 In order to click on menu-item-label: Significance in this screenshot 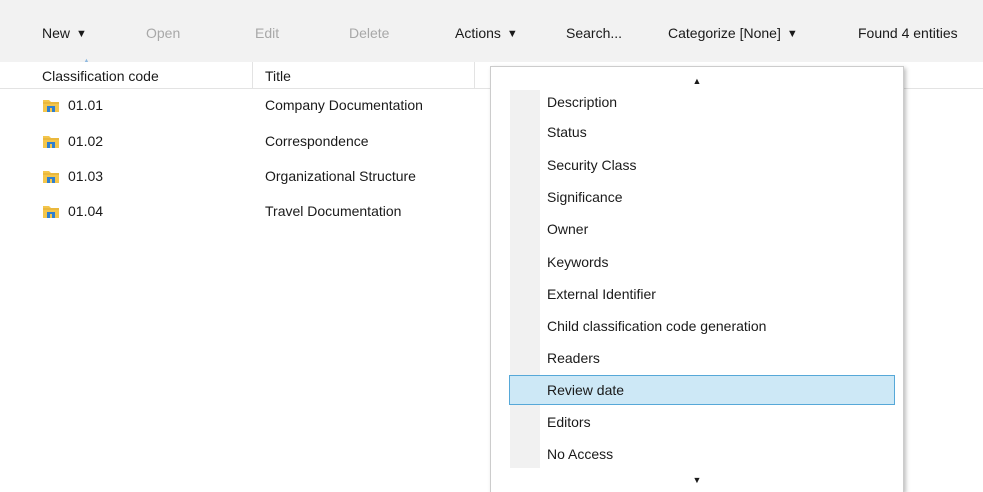, I will do `click(585, 197)`.